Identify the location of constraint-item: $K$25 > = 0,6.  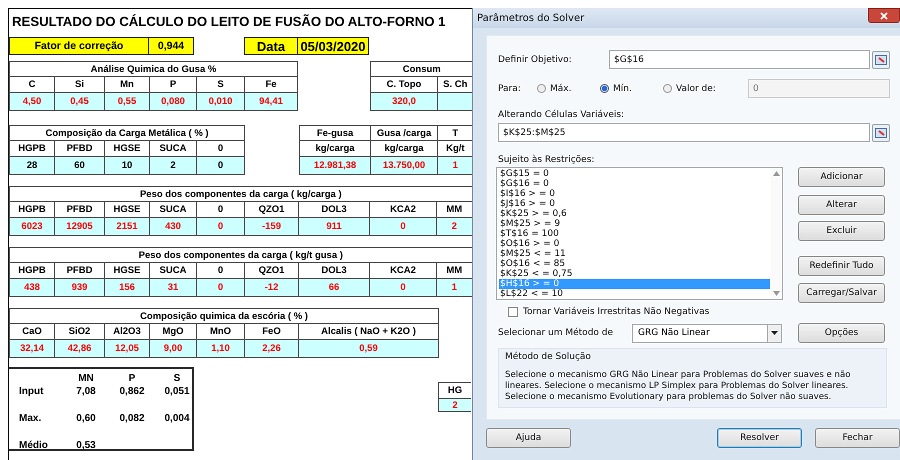
(634, 214).